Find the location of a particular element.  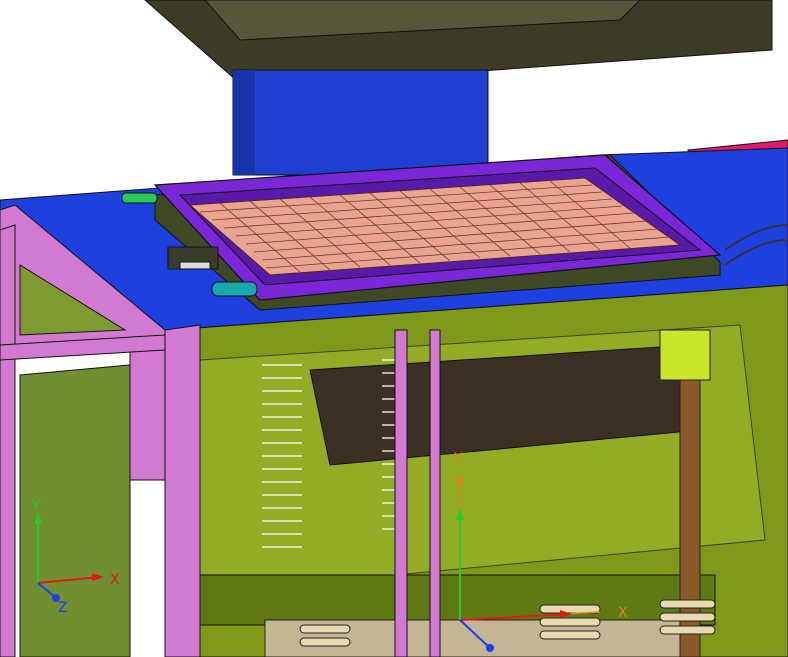

clamp-left is located at coordinates (193, 258).